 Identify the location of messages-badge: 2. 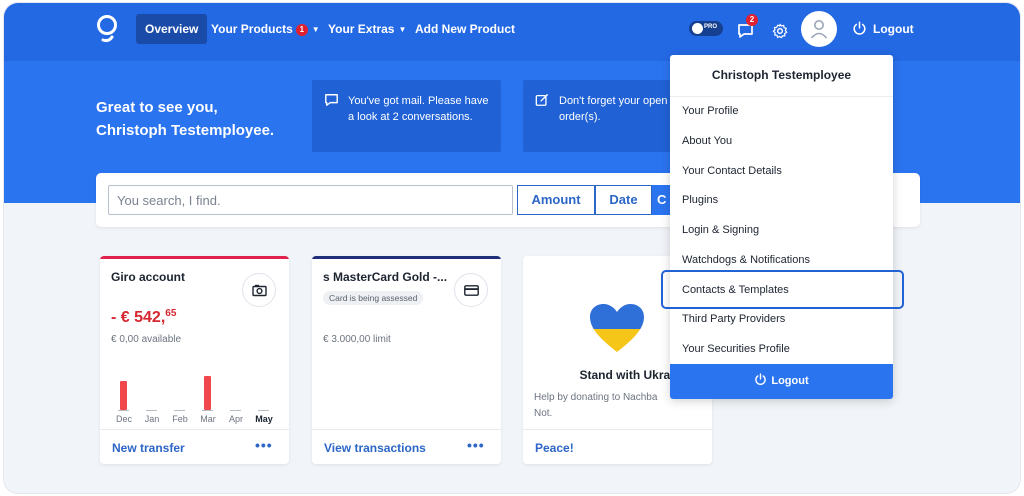
(752, 20).